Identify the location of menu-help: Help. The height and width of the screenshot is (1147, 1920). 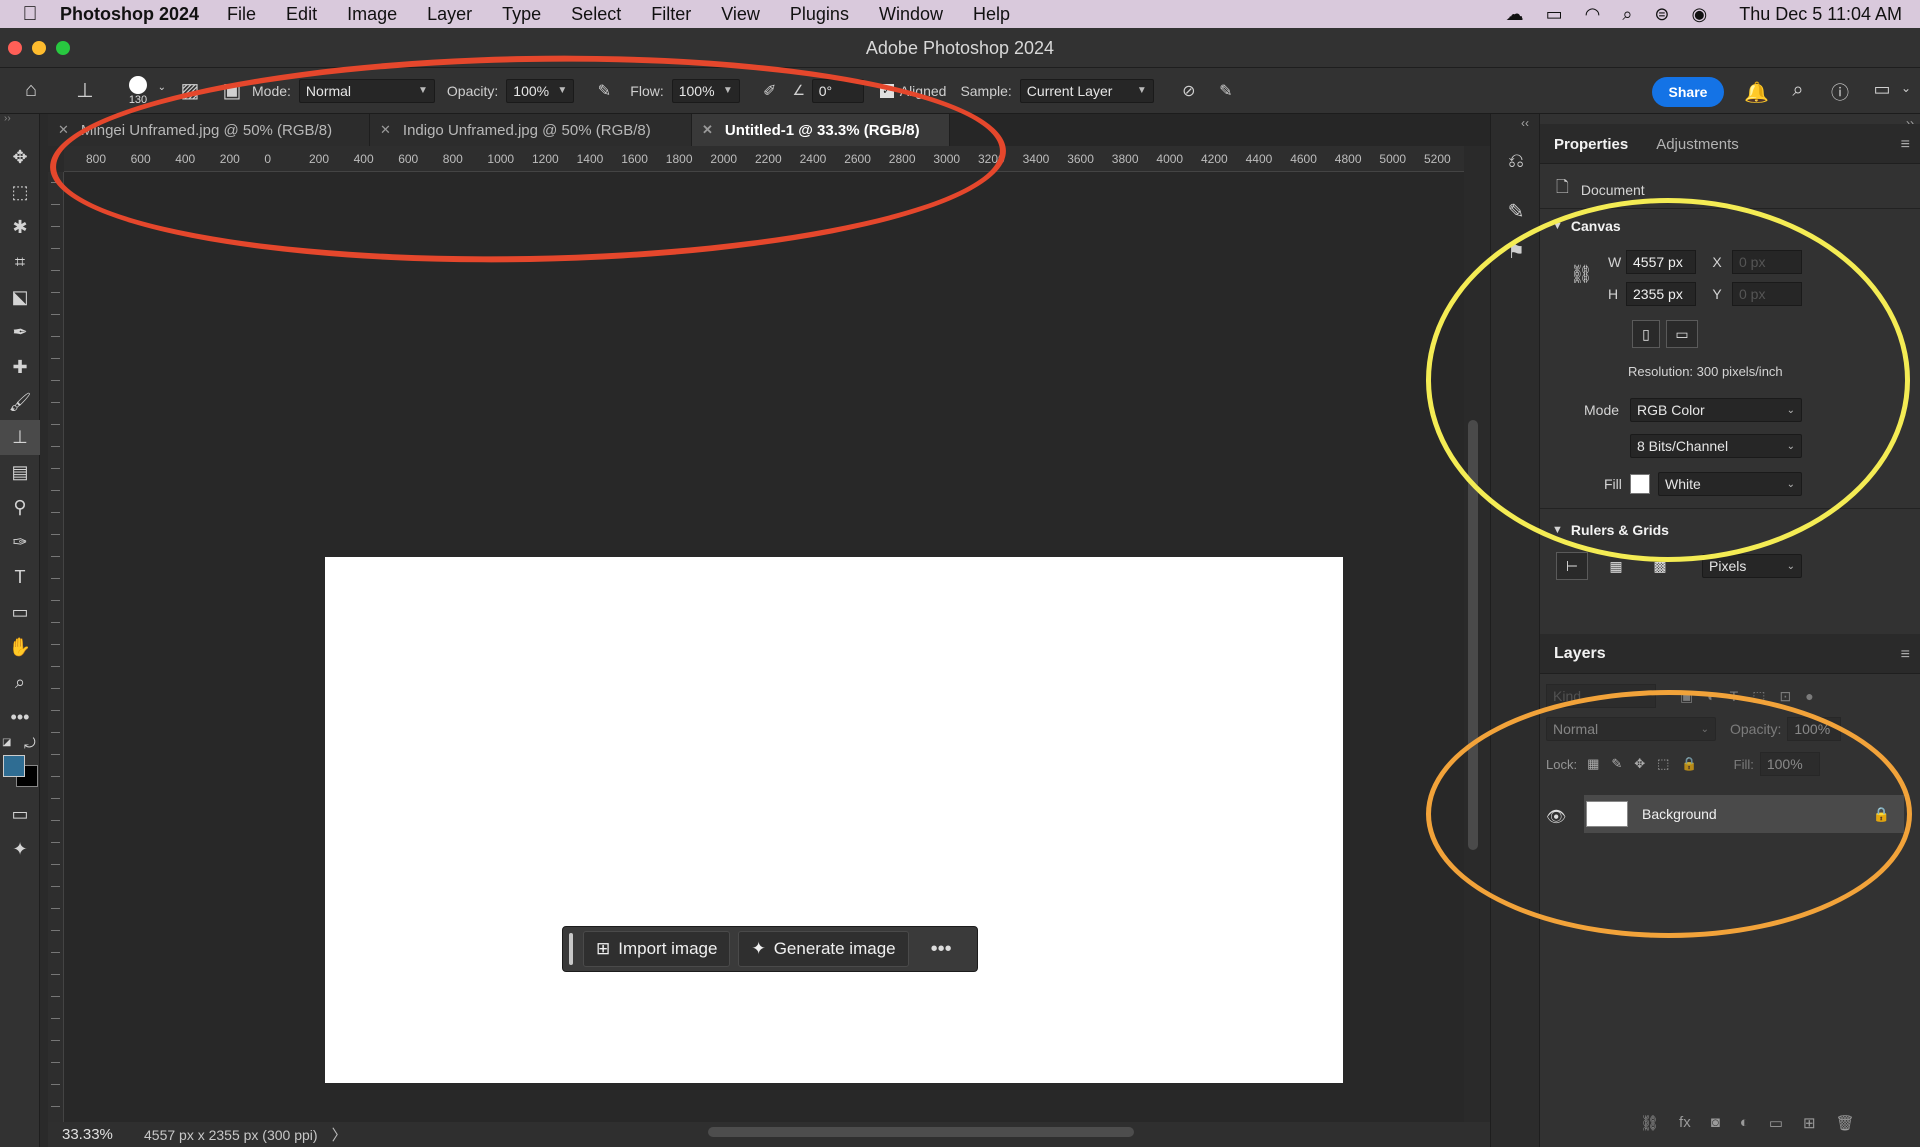
(991, 14).